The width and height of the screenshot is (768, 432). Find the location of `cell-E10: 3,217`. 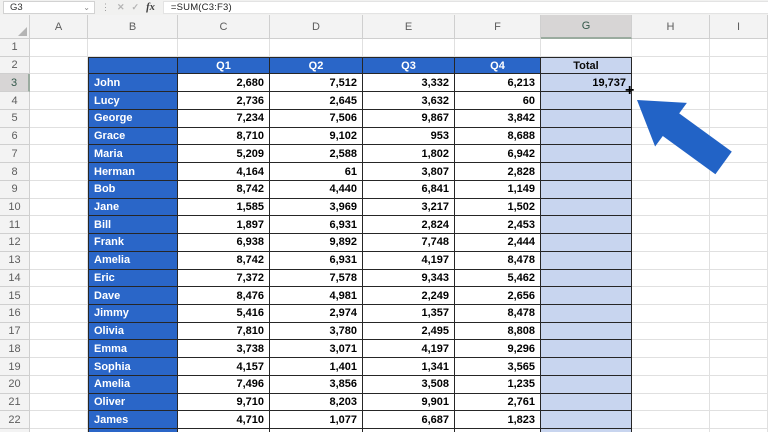

cell-E10: 3,217 is located at coordinates (409, 207).